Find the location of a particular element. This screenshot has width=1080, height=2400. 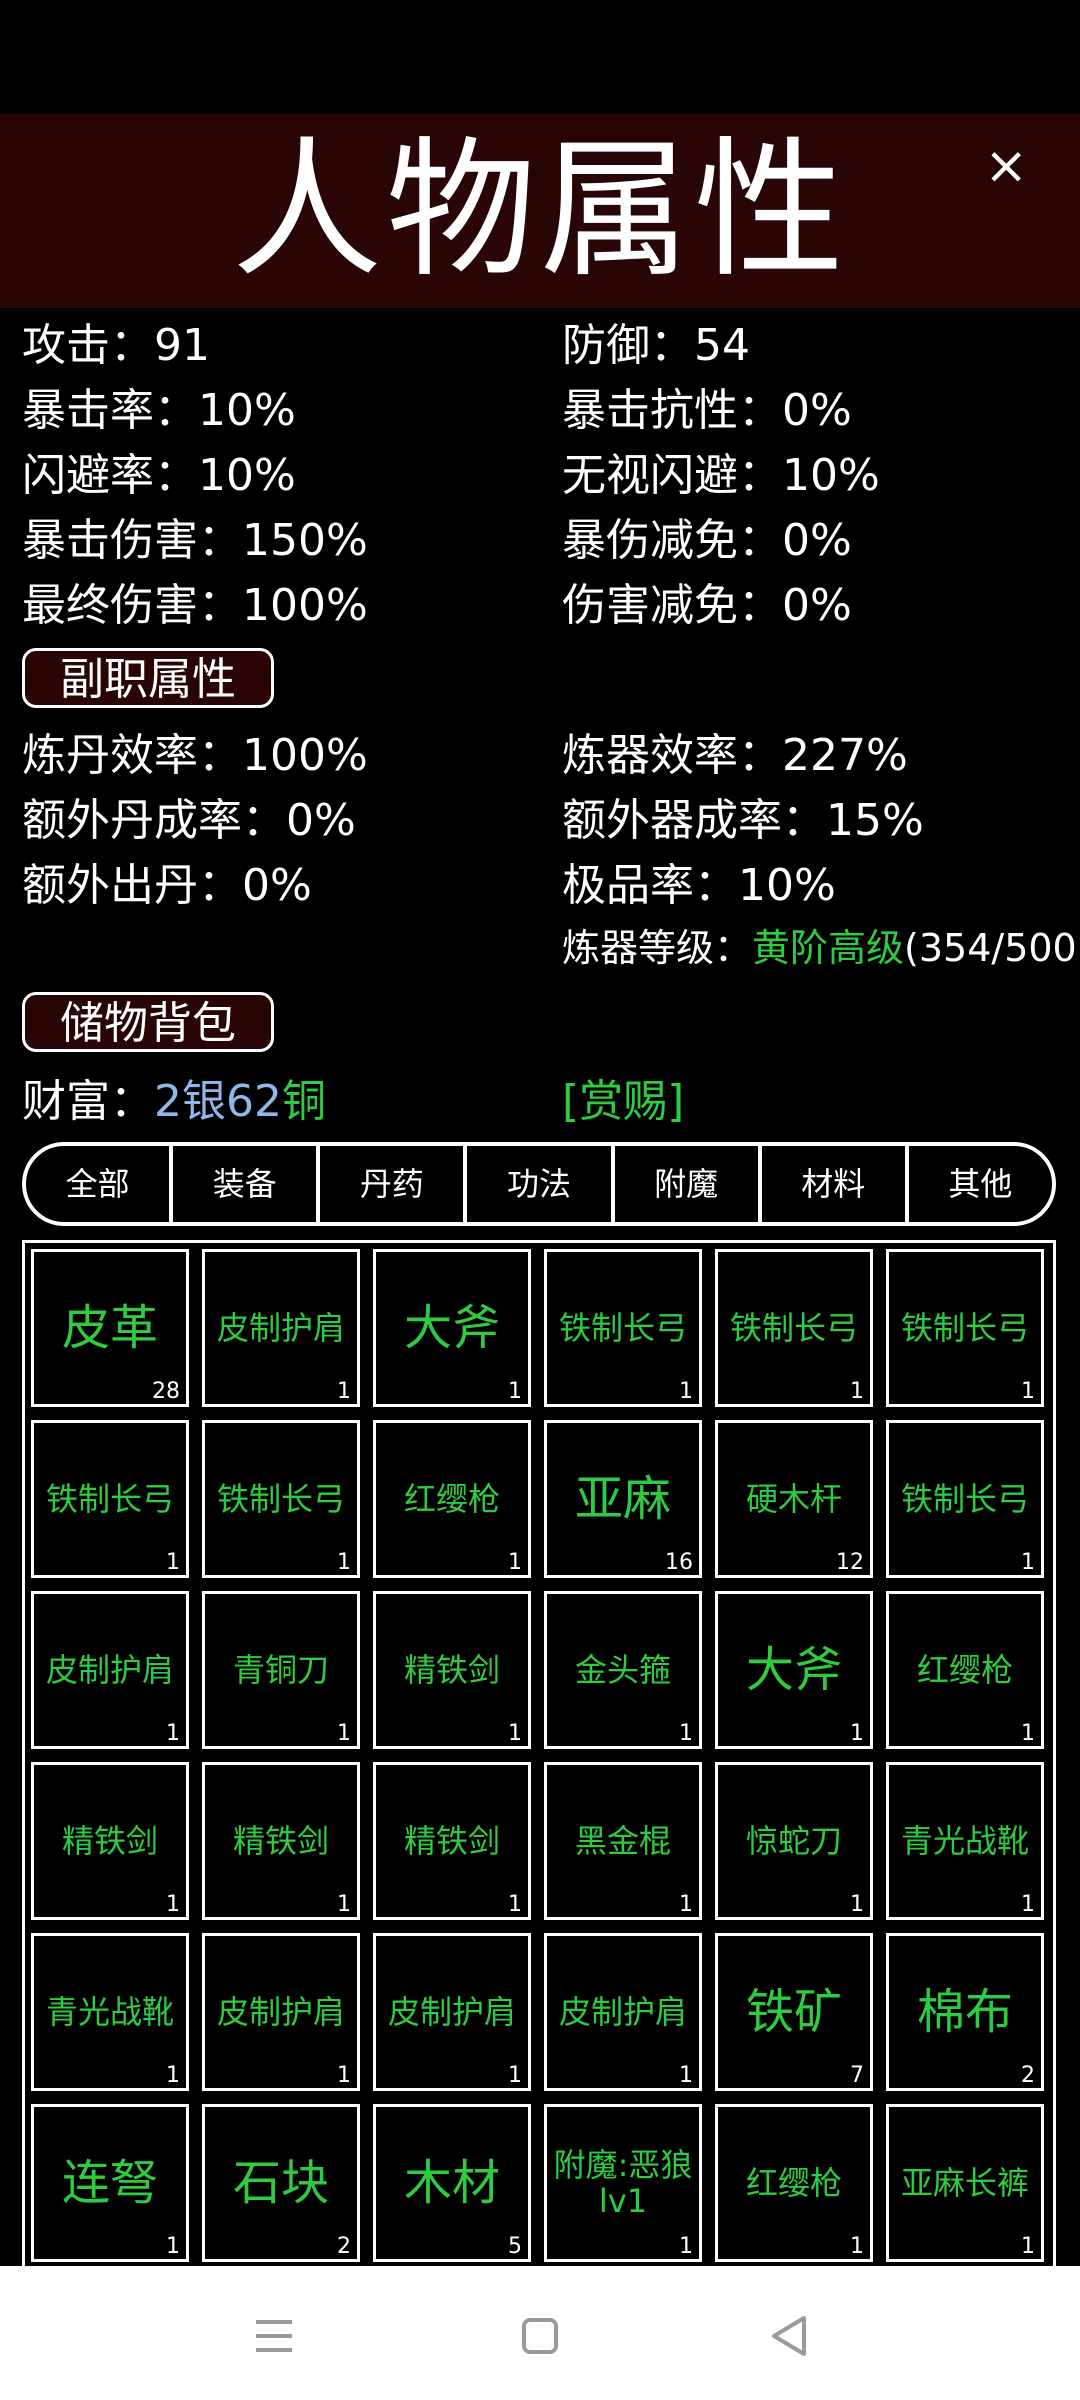

inventory-slot: 亚麻 16 is located at coordinates (623, 1499).